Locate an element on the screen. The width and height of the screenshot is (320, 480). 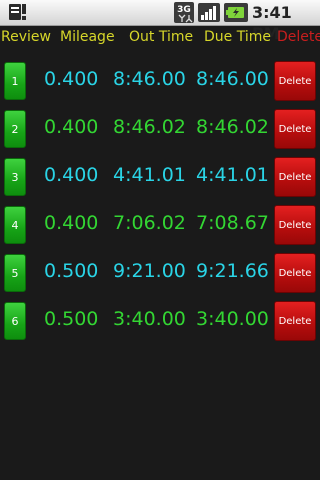
header-delete: Delete is located at coordinates (298, 37).